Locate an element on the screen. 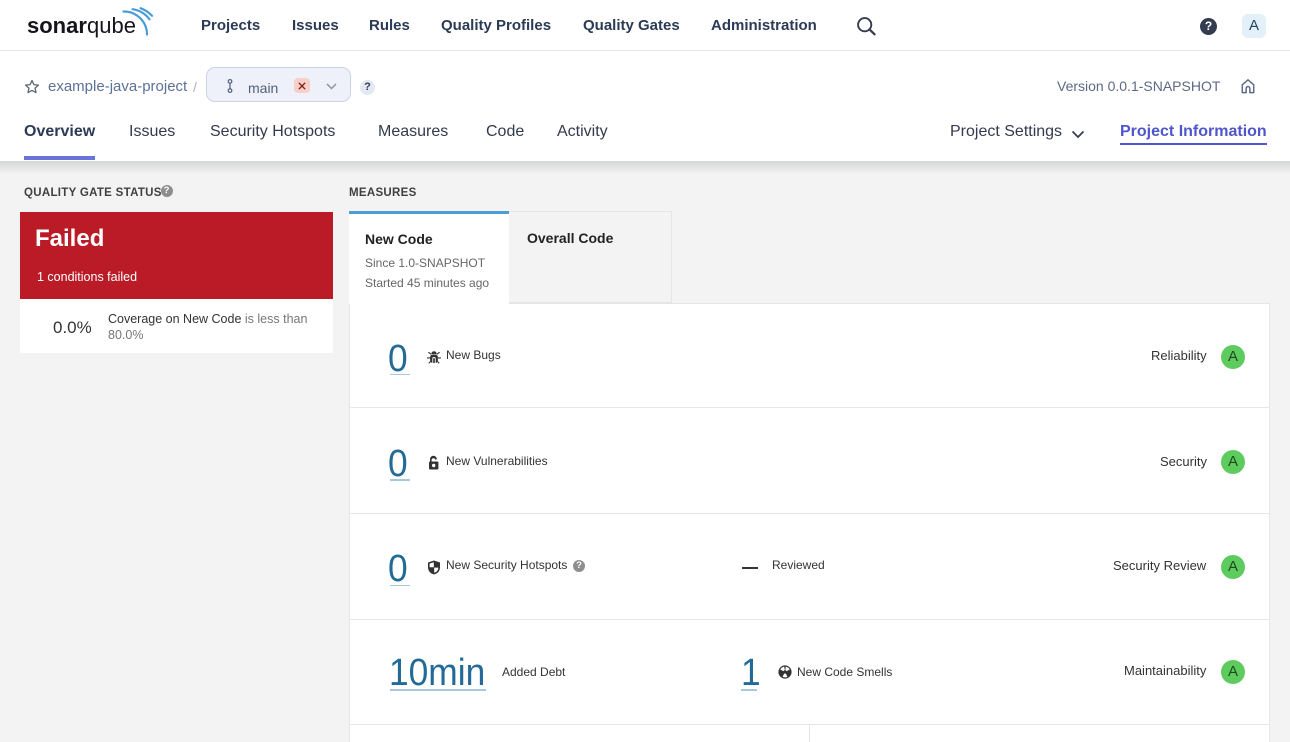 The height and width of the screenshot is (742, 1290). svg-text: sonar is located at coordinates (57, 25).